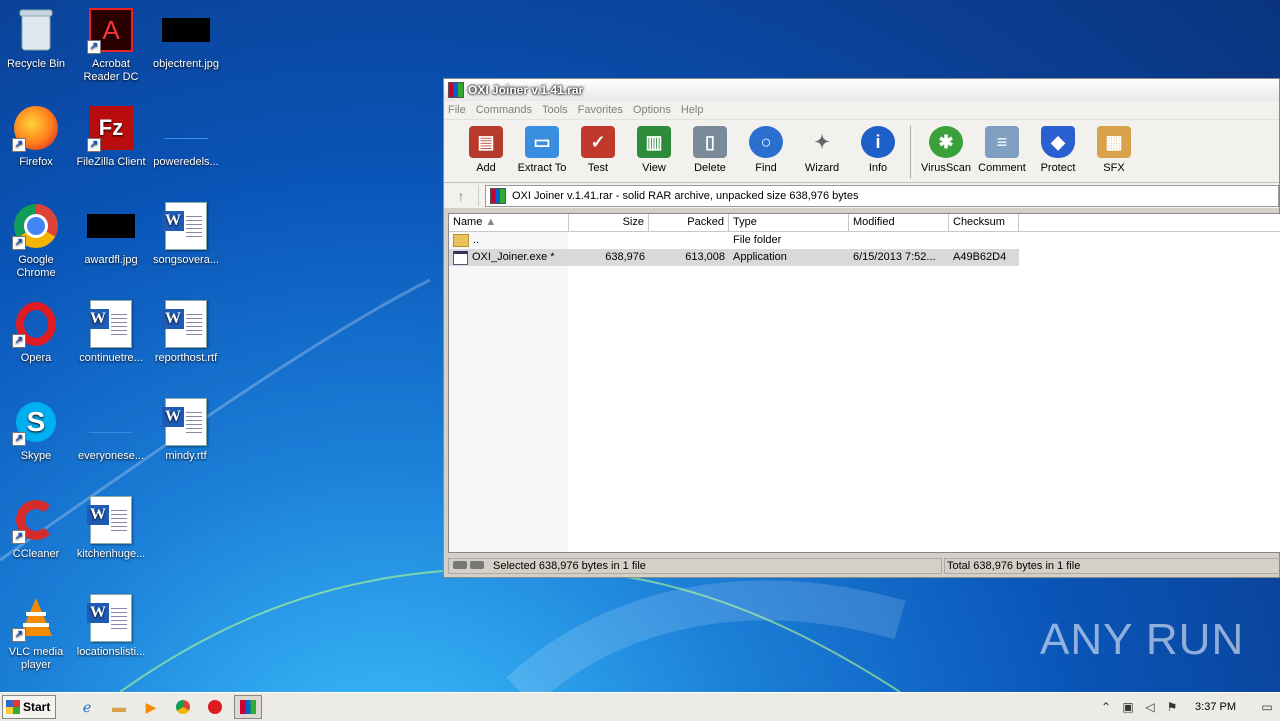 The image size is (1280, 721). What do you see at coordinates (1172, 707) in the screenshot?
I see `action-center-flag-icon: ⚑` at bounding box center [1172, 707].